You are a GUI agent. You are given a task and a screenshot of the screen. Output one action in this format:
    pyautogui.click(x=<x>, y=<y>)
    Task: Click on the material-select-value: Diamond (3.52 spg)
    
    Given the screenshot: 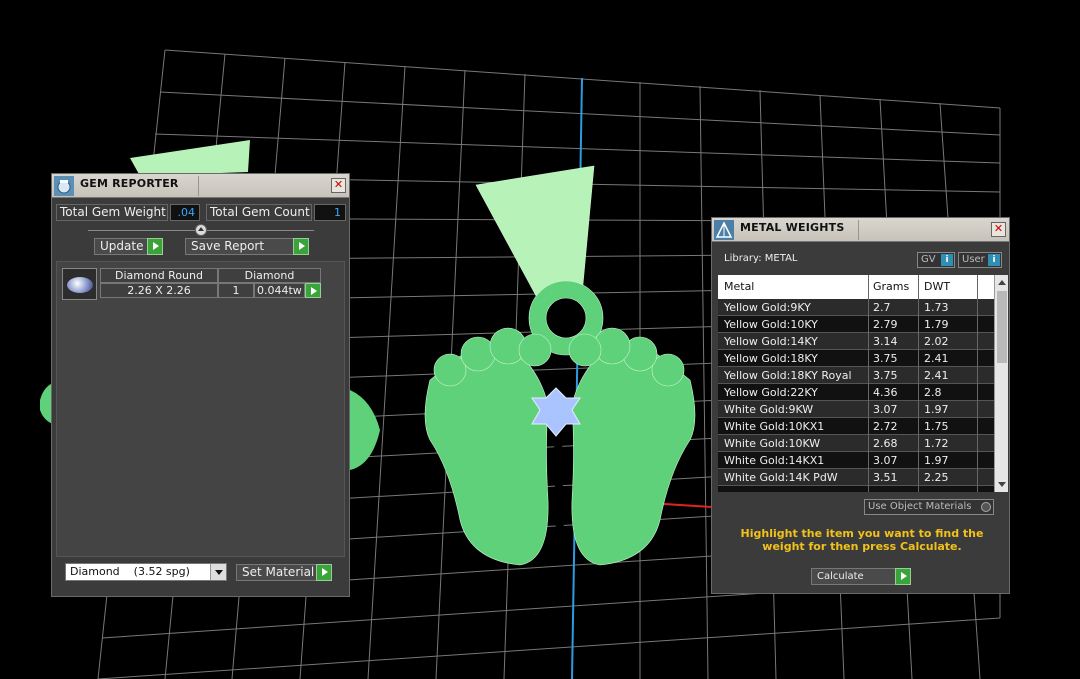 What is the action you would take?
    pyautogui.click(x=130, y=571)
    